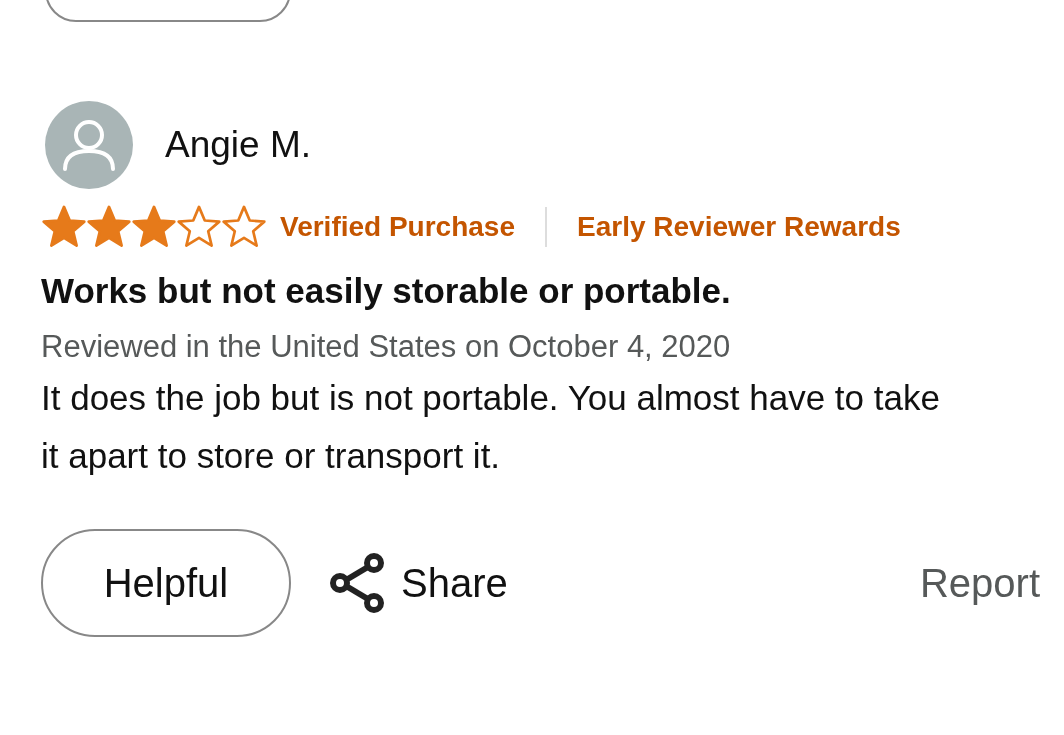  What do you see at coordinates (979, 583) in the screenshot?
I see `report-link: Report` at bounding box center [979, 583].